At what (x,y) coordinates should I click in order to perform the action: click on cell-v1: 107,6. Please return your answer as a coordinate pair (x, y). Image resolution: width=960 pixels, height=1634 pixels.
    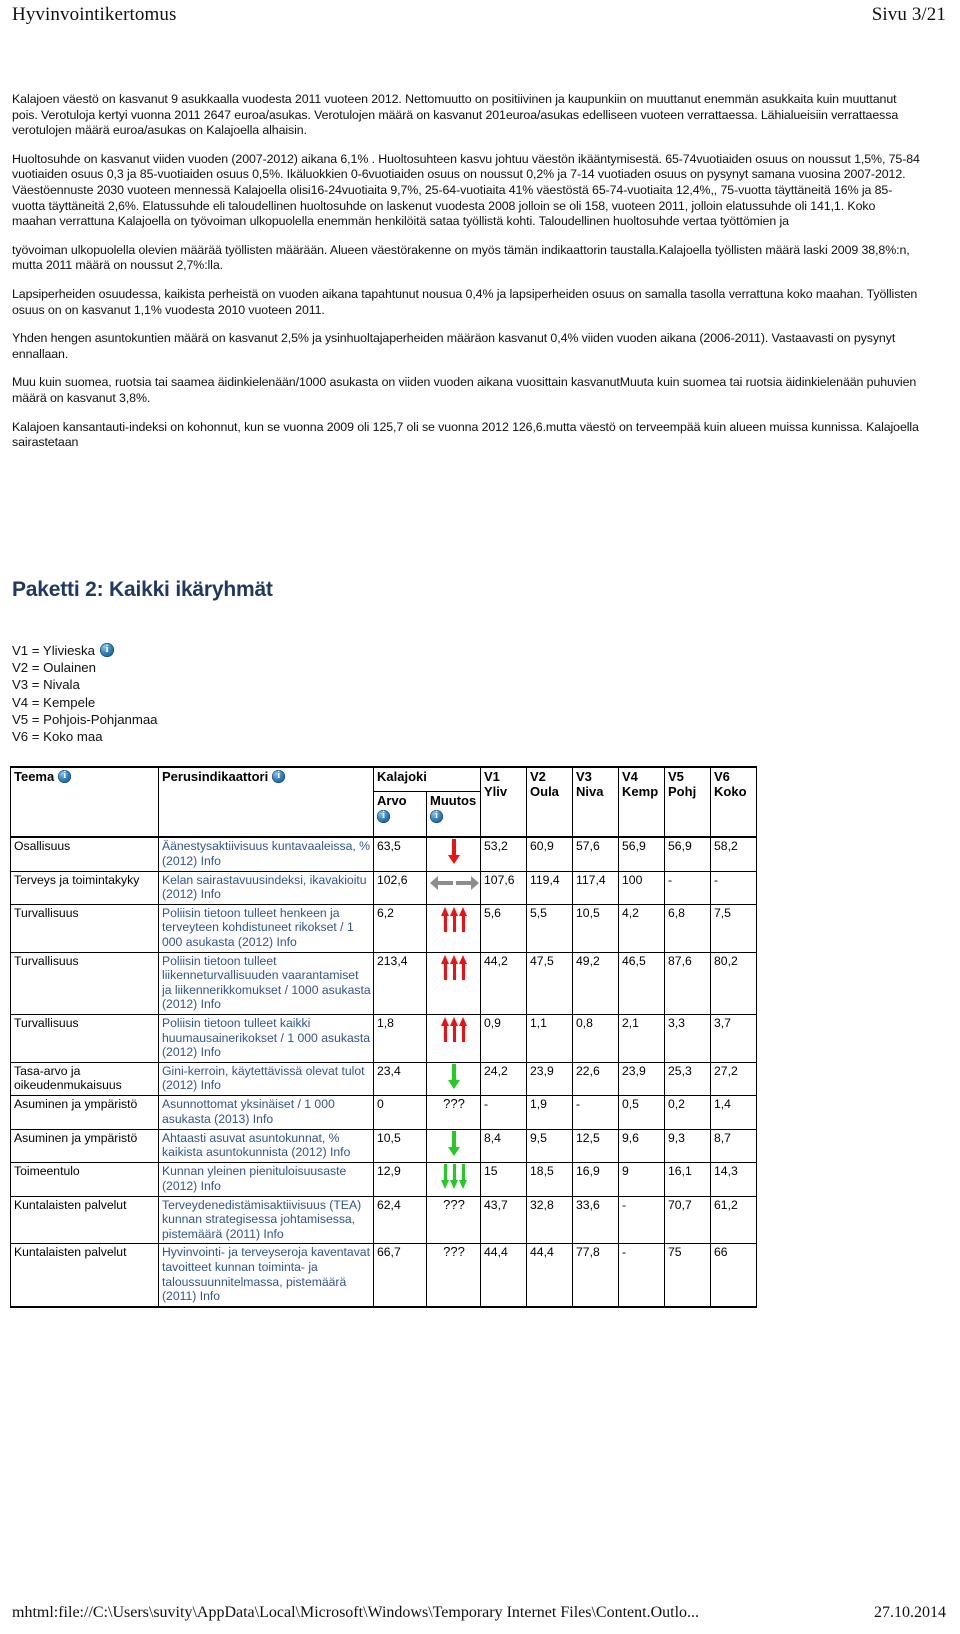
    Looking at the image, I should click on (504, 887).